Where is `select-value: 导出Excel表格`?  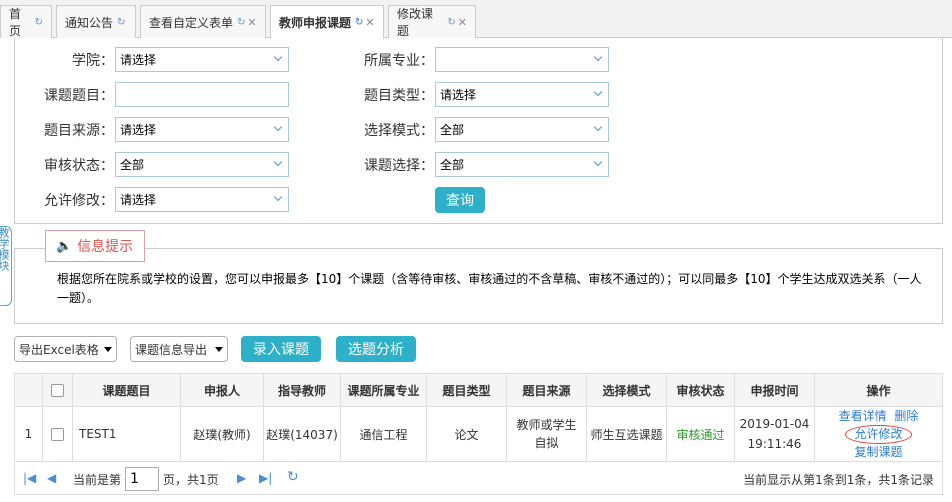
select-value: 导出Excel表格 is located at coordinates (59, 349).